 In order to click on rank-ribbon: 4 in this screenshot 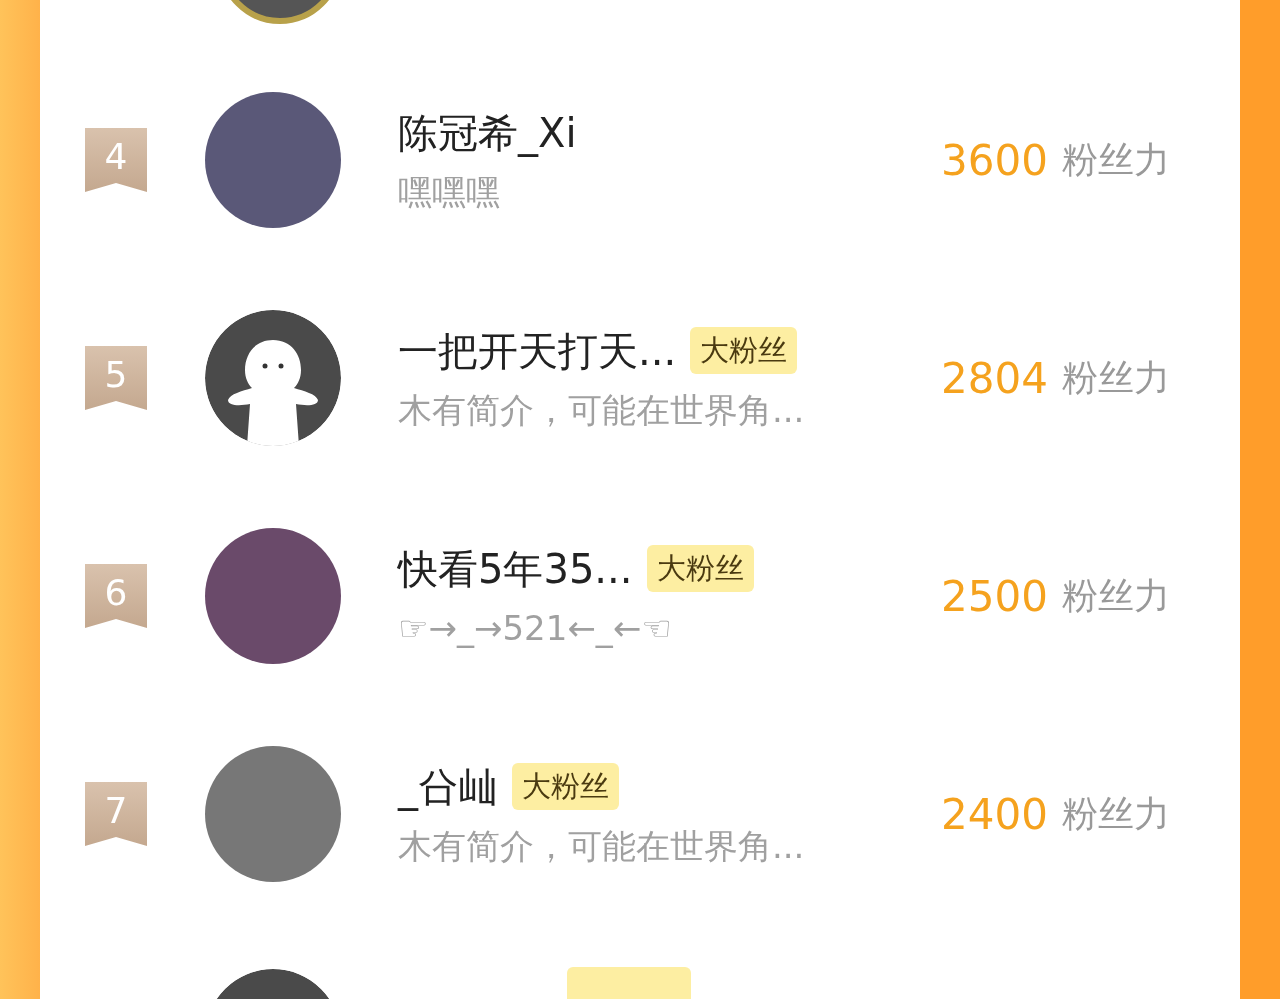, I will do `click(116, 160)`.